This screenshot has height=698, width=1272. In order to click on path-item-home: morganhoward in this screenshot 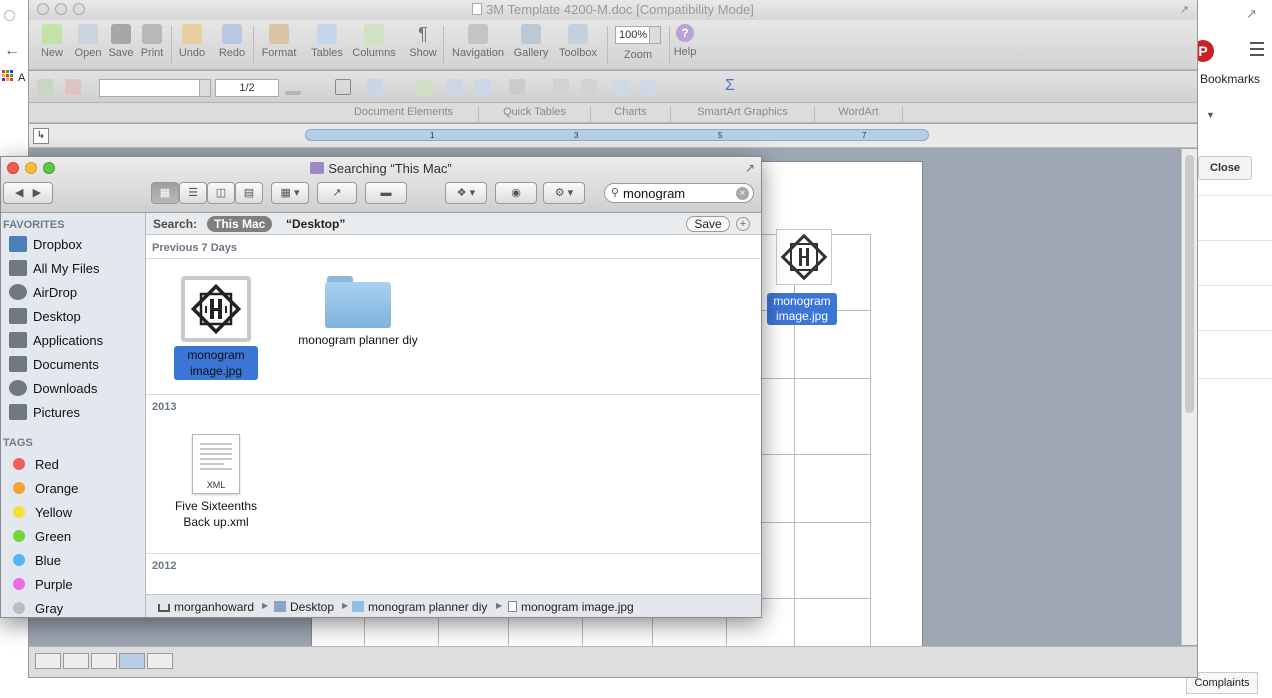, I will do `click(206, 607)`.